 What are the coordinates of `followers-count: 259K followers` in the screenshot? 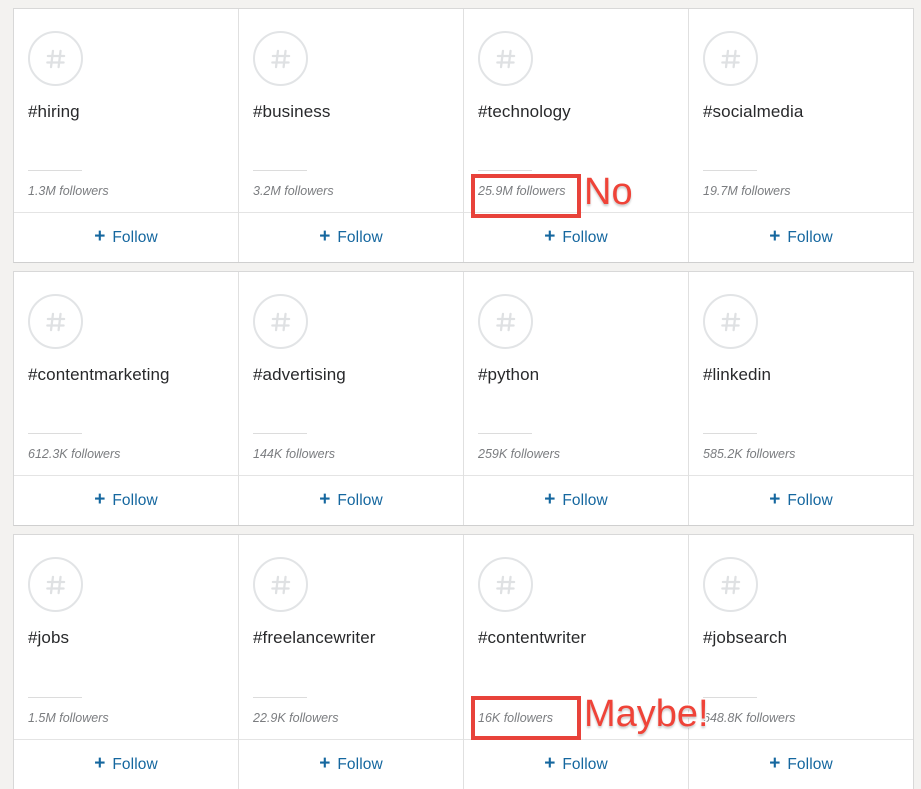 It's located at (519, 454).